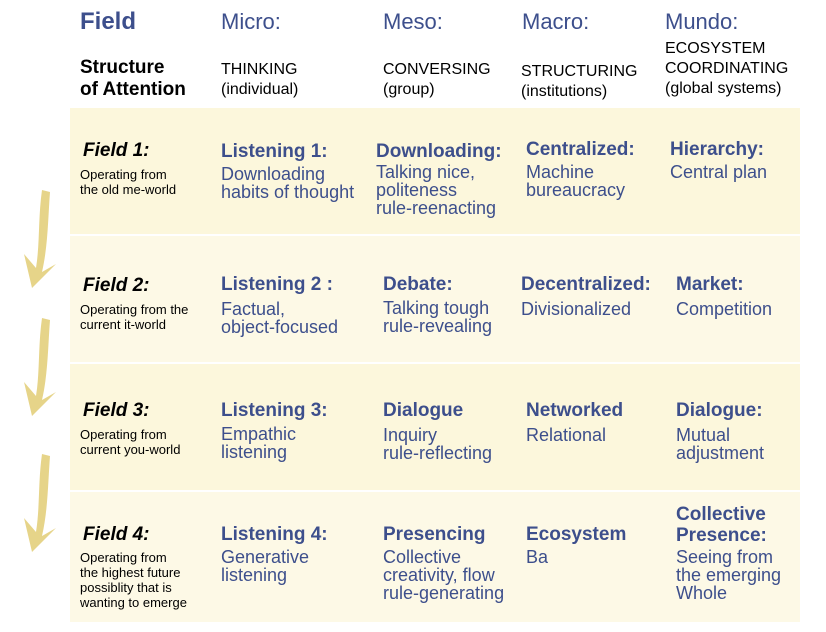 This screenshot has width=826, height=632. I want to click on field-2-desc-2: current it-world, so click(123, 324).